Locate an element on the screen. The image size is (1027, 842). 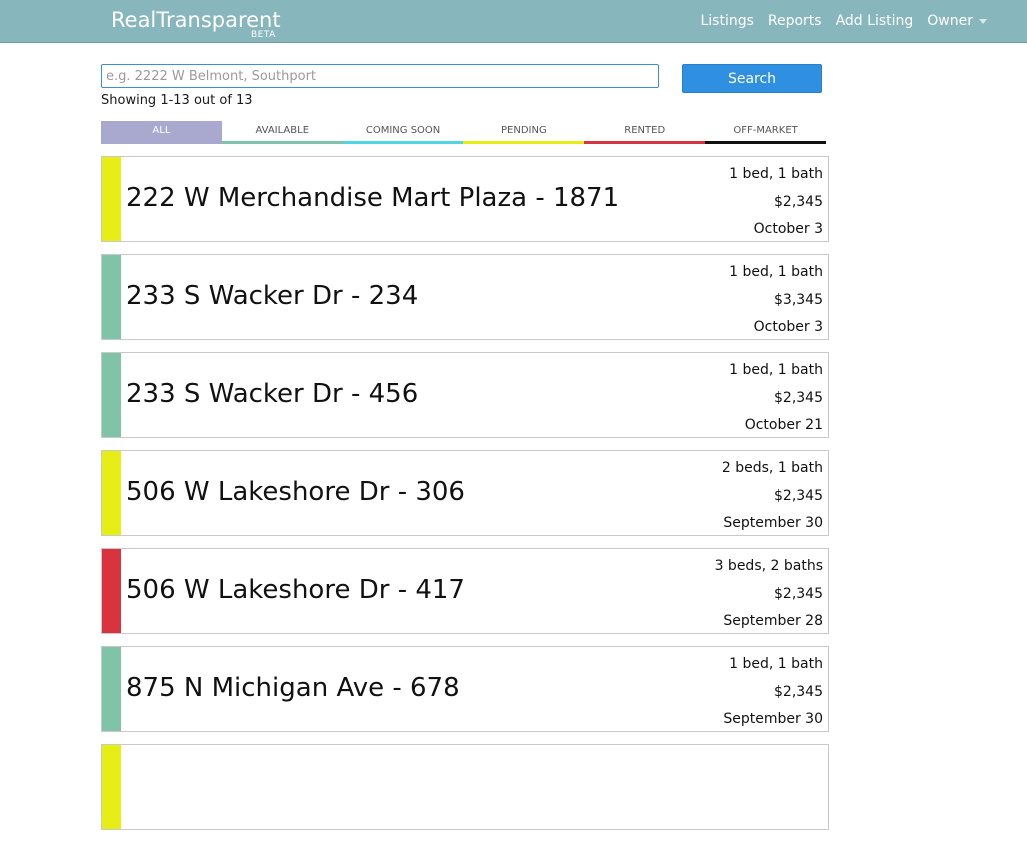
listing-details: 1 bed, 1 bath $2,345 September 30 is located at coordinates (773, 692).